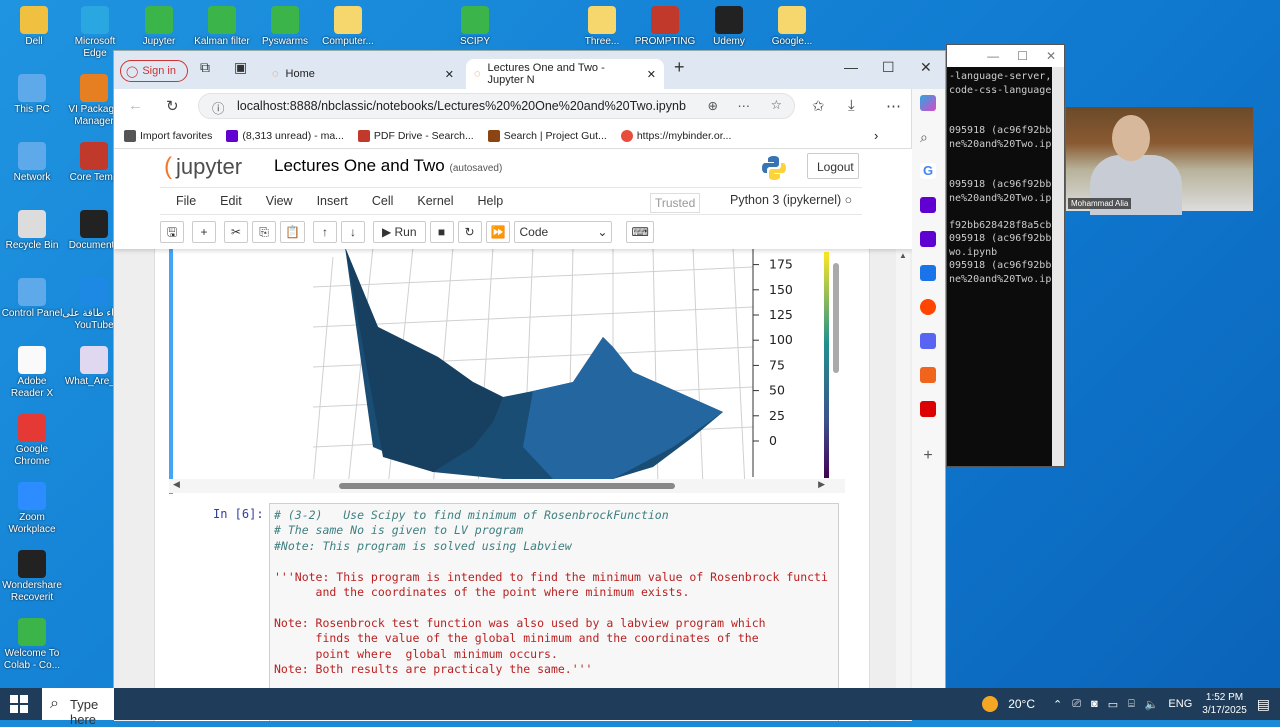  I want to click on terminal-scrollbar, so click(1058, 266).